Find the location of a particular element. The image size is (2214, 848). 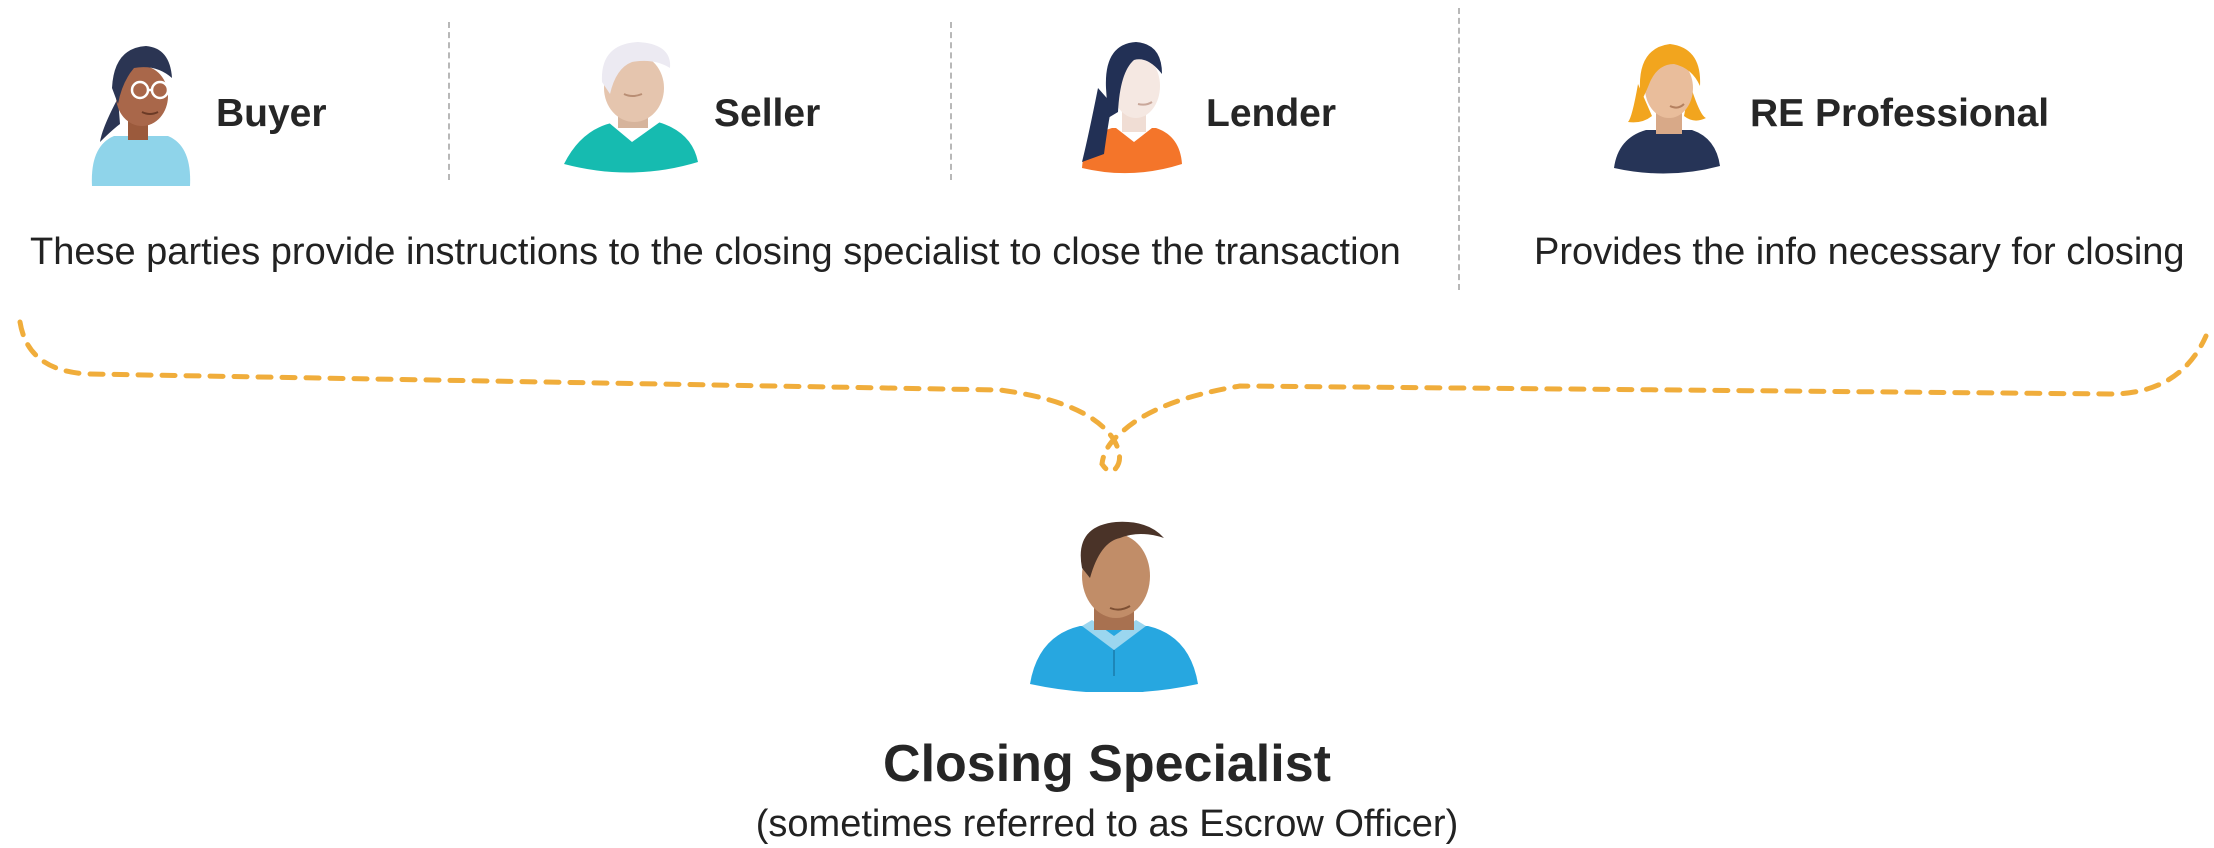

lender-avatar-icon is located at coordinates (1132, 108).